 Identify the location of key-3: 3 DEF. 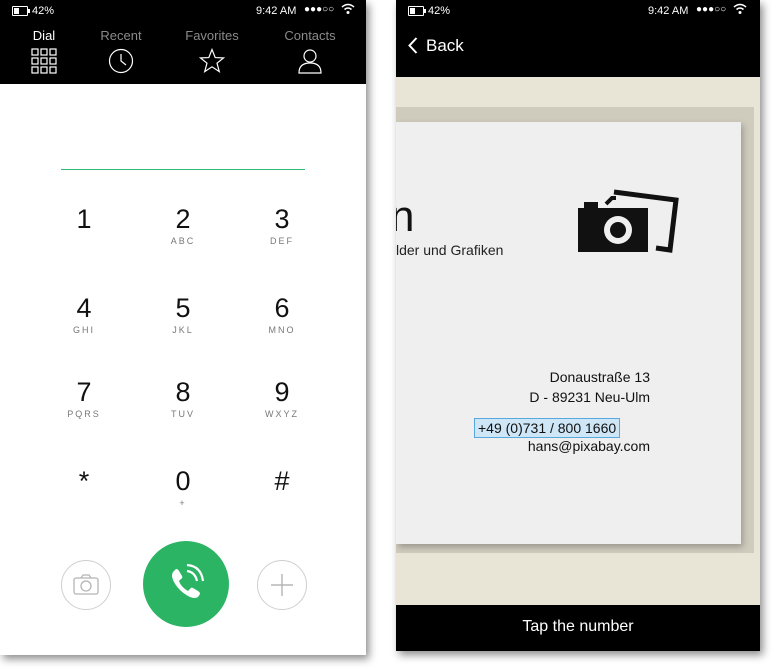
(282, 225).